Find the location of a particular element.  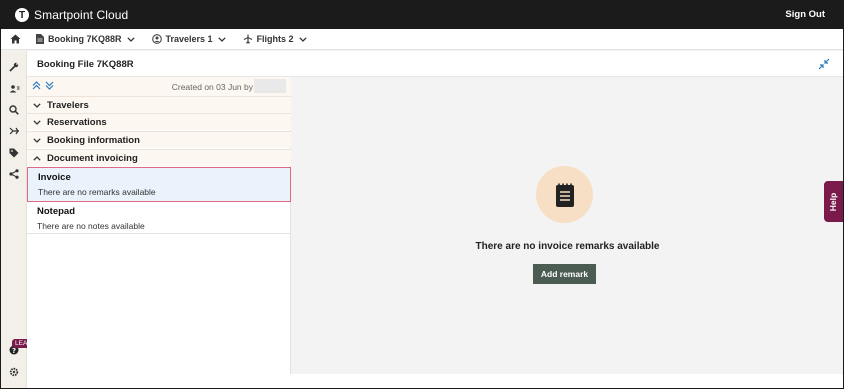

section-label: Travelers is located at coordinates (68, 105).